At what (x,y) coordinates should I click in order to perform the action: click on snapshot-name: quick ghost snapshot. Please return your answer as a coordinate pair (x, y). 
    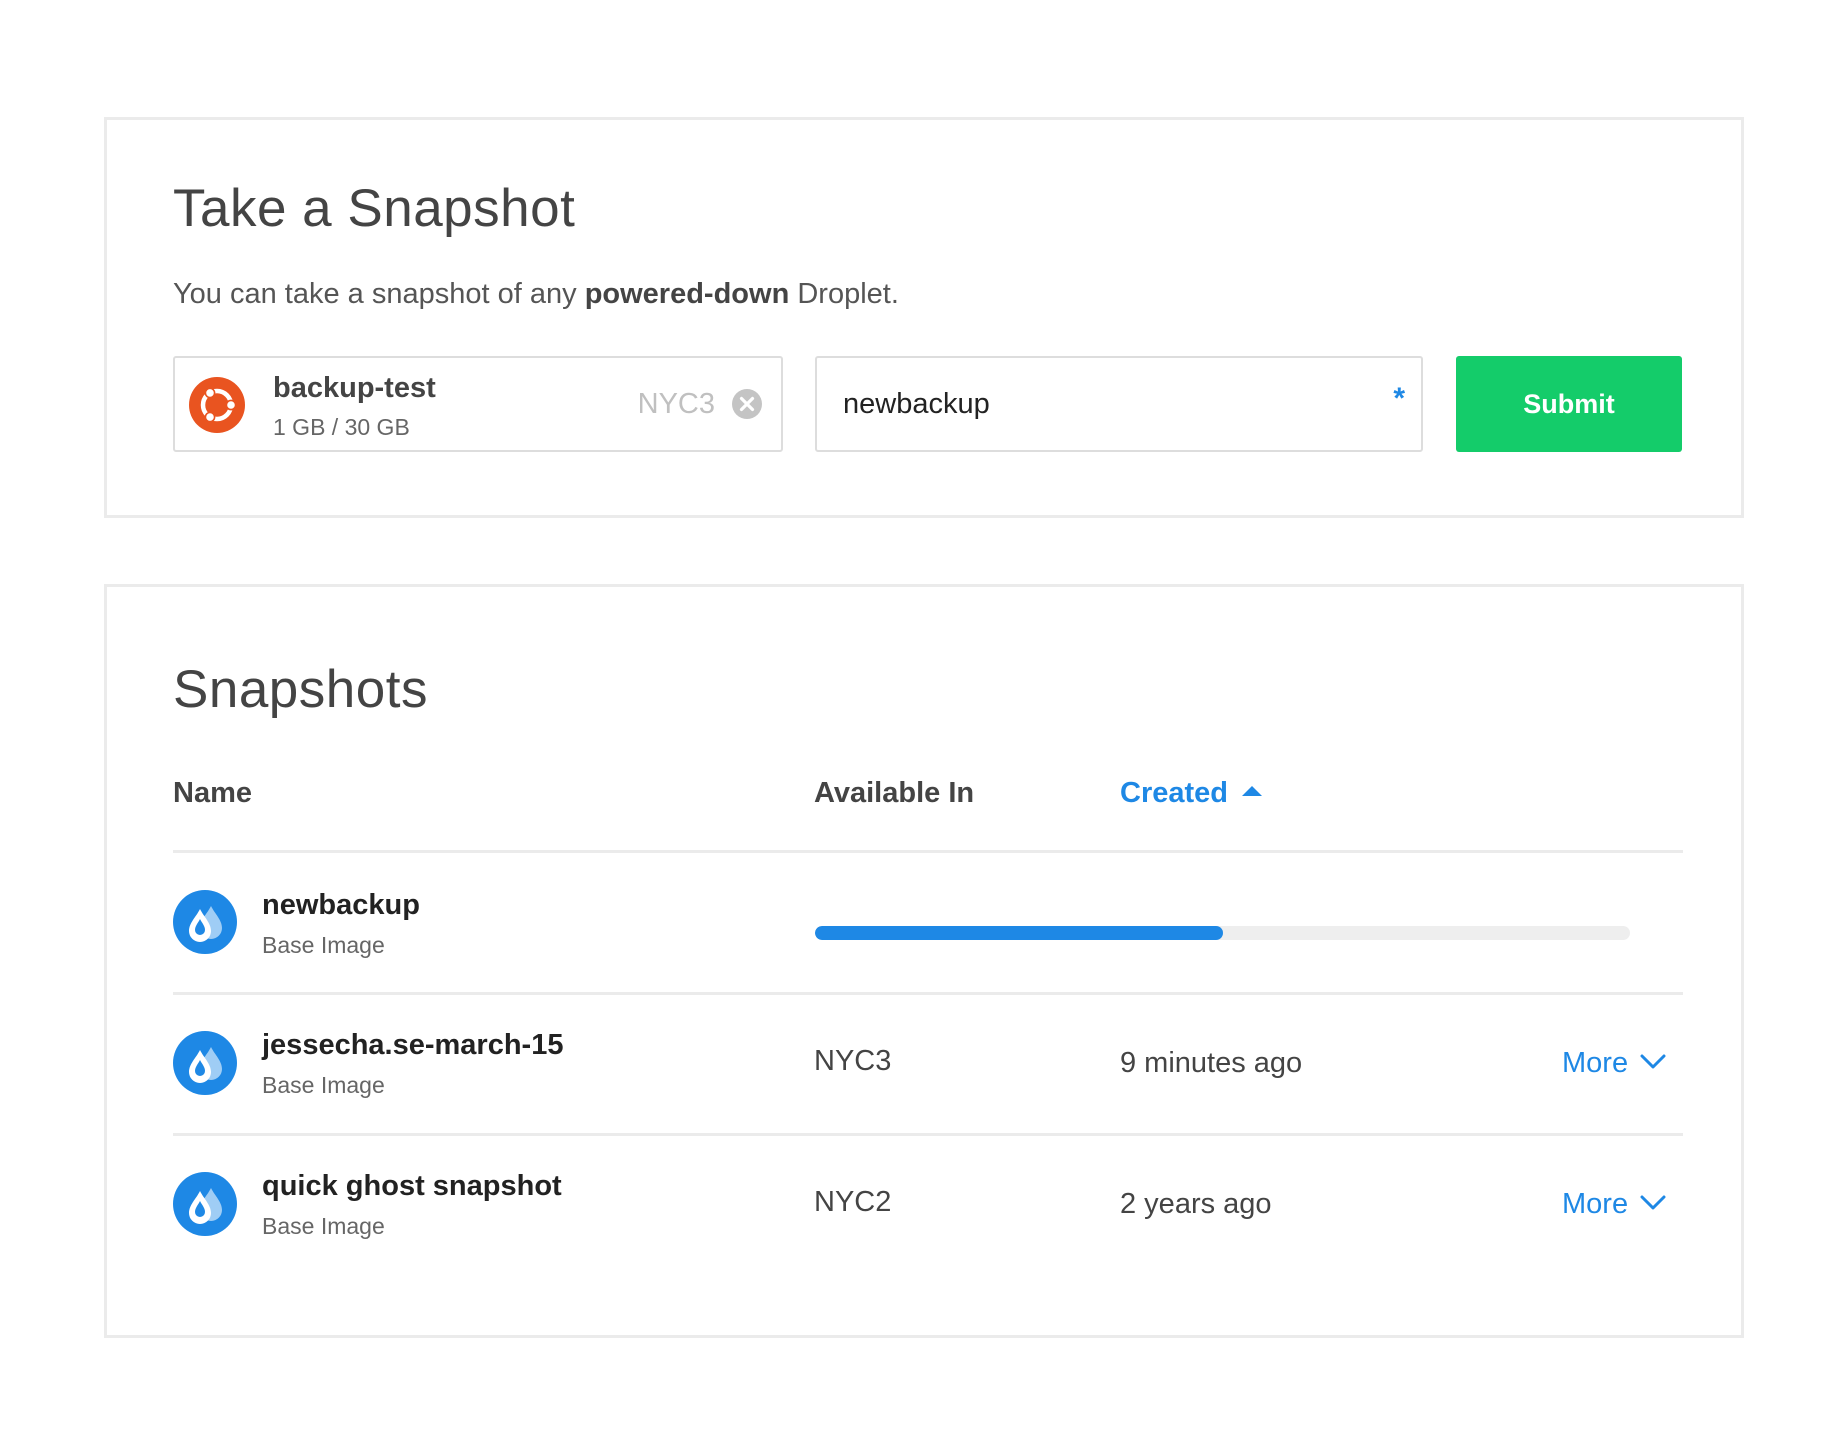
    Looking at the image, I should click on (412, 1186).